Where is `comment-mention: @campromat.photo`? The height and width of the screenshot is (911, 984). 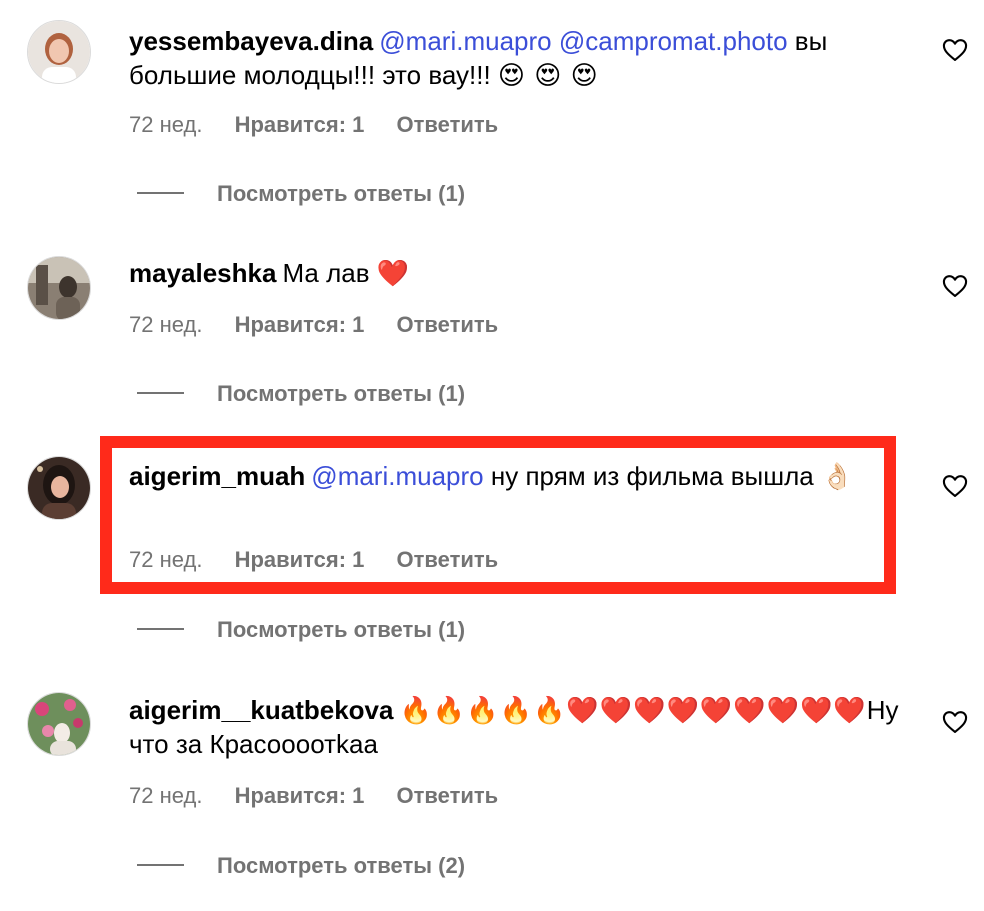
comment-mention: @campromat.photo is located at coordinates (673, 41).